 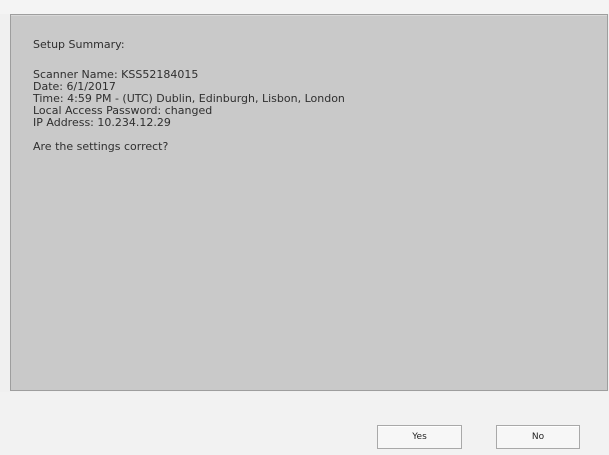 What do you see at coordinates (102, 122) in the screenshot?
I see `ip-address-text: IP Address: 10.234.12.29` at bounding box center [102, 122].